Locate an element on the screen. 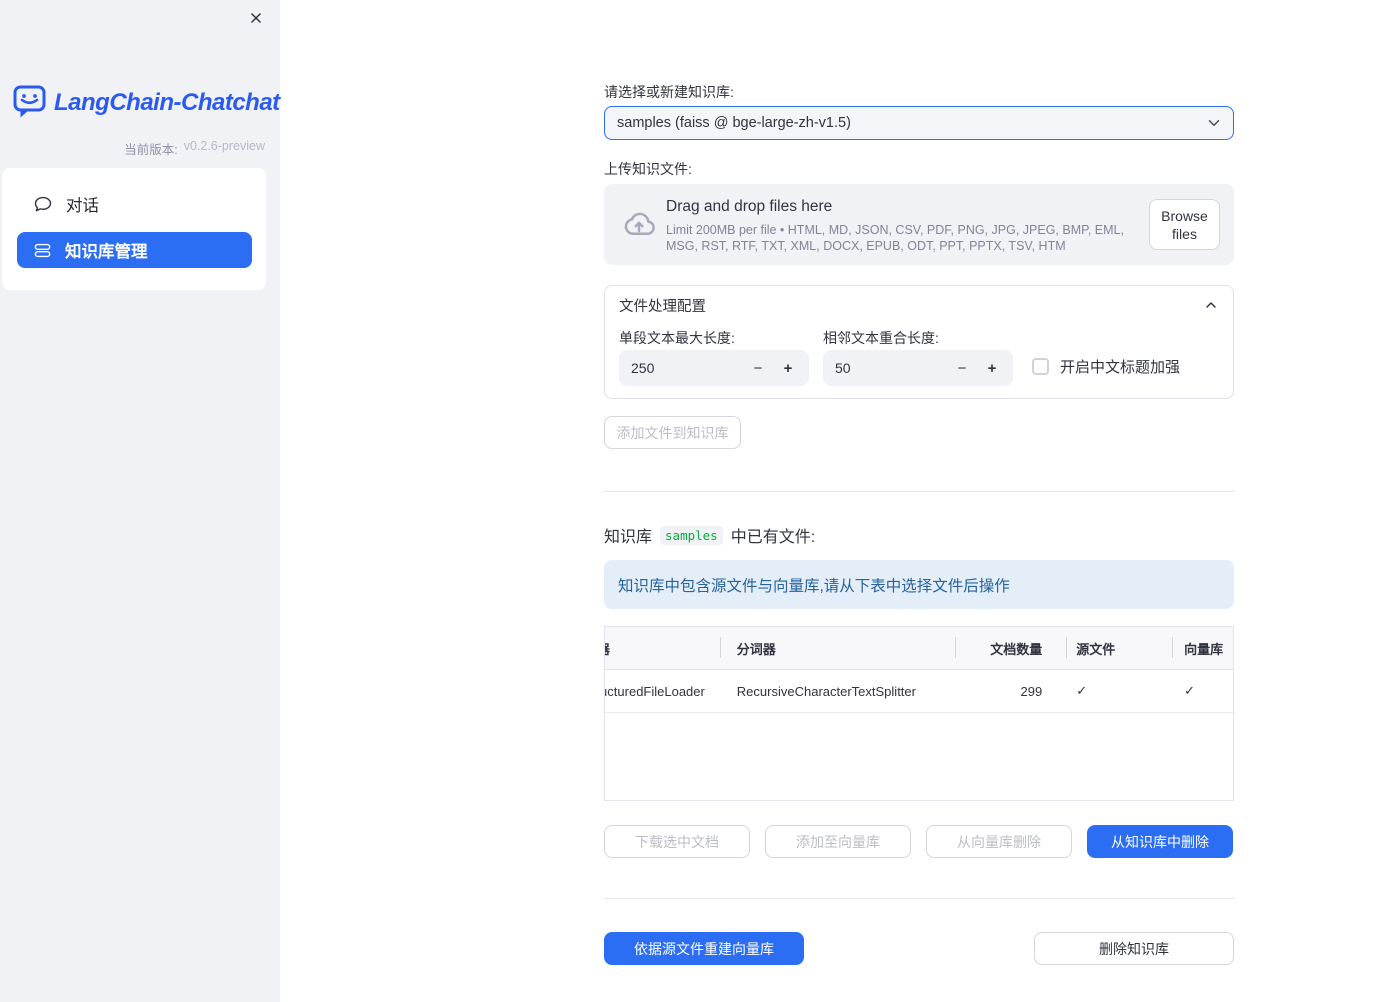  info-banner: 知识库中包含源文件与向量库,请从下表中选择文件后操作 is located at coordinates (919, 584).